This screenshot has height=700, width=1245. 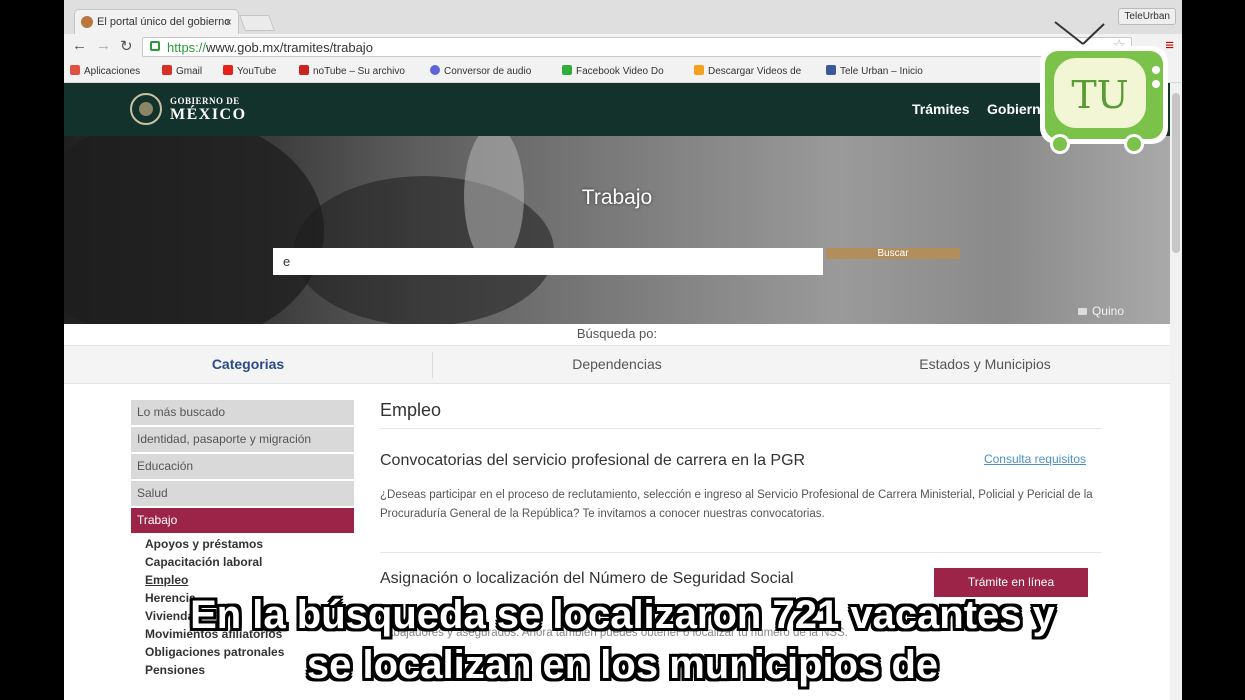 What do you see at coordinates (699, 70) in the screenshot?
I see `download-videos-icon` at bounding box center [699, 70].